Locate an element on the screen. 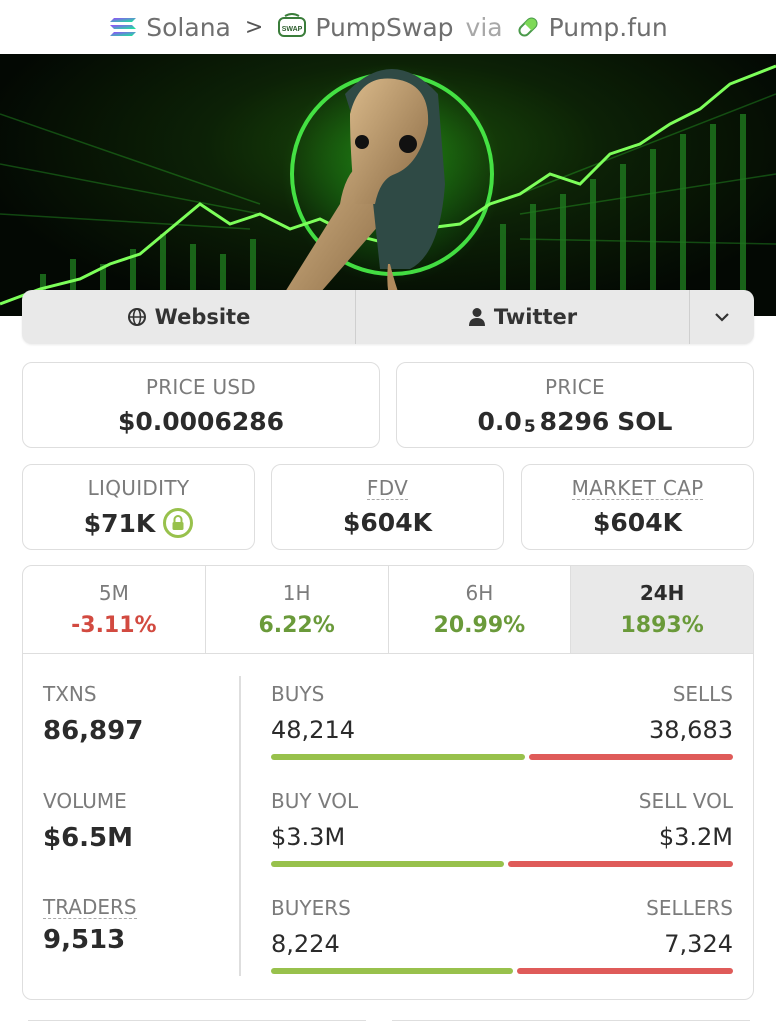 The image size is (776, 1024). tab-change: 20.99% is located at coordinates (479, 625).